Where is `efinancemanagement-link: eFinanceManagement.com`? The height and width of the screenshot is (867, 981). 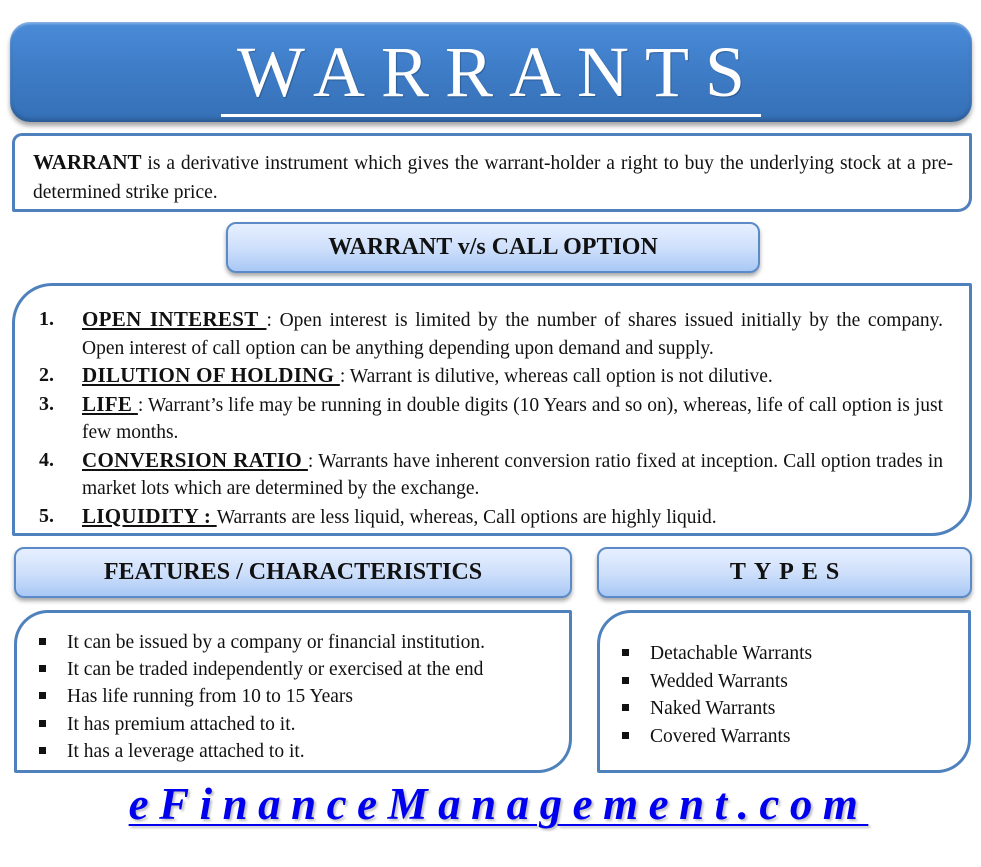 efinancemanagement-link: eFinanceManagement.com is located at coordinates (490, 804).